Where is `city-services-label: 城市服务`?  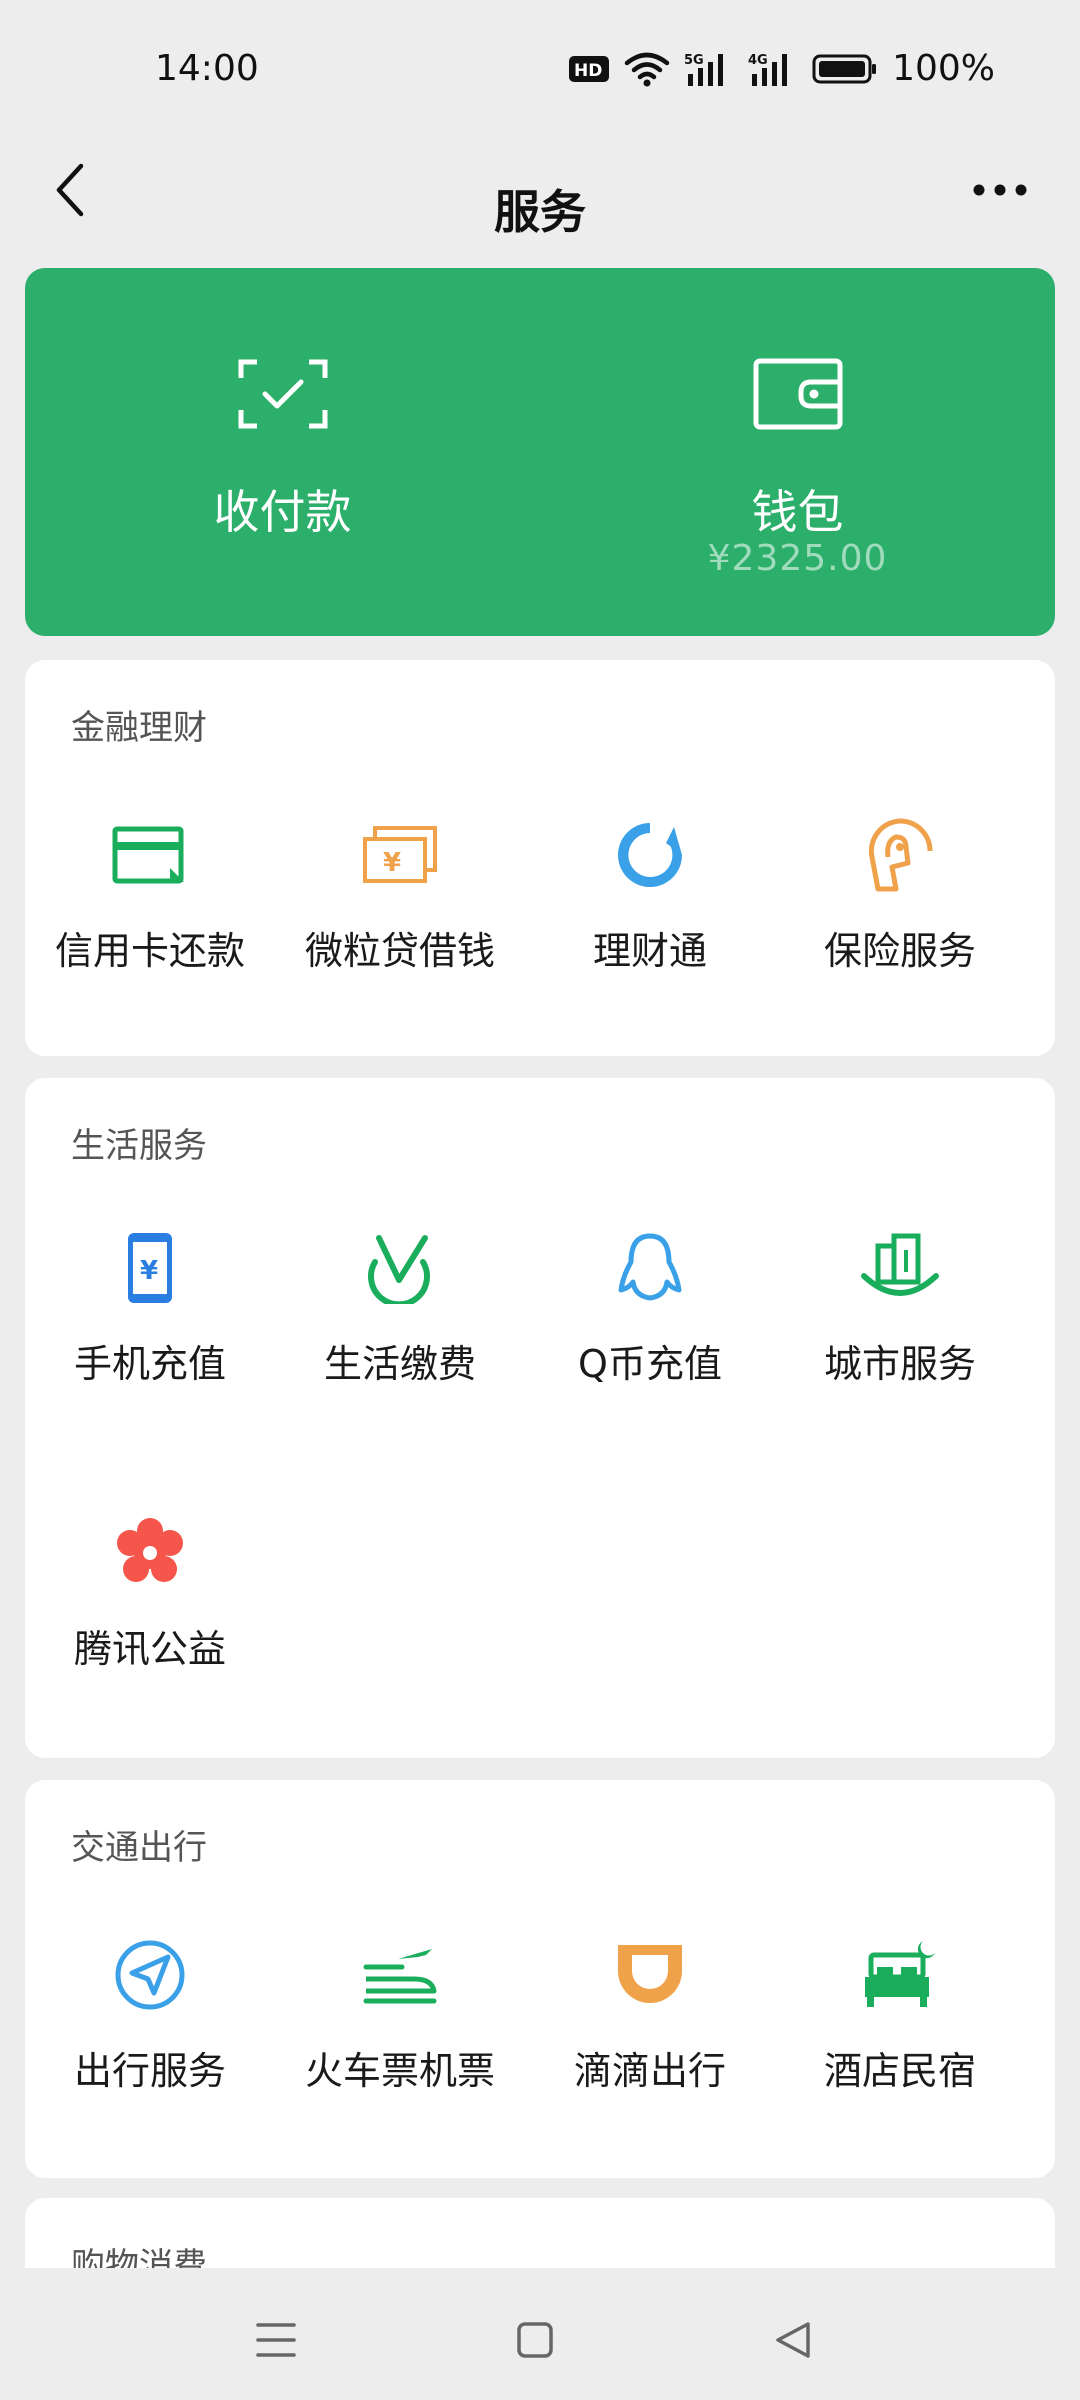
city-services-label: 城市服务 is located at coordinates (899, 1364).